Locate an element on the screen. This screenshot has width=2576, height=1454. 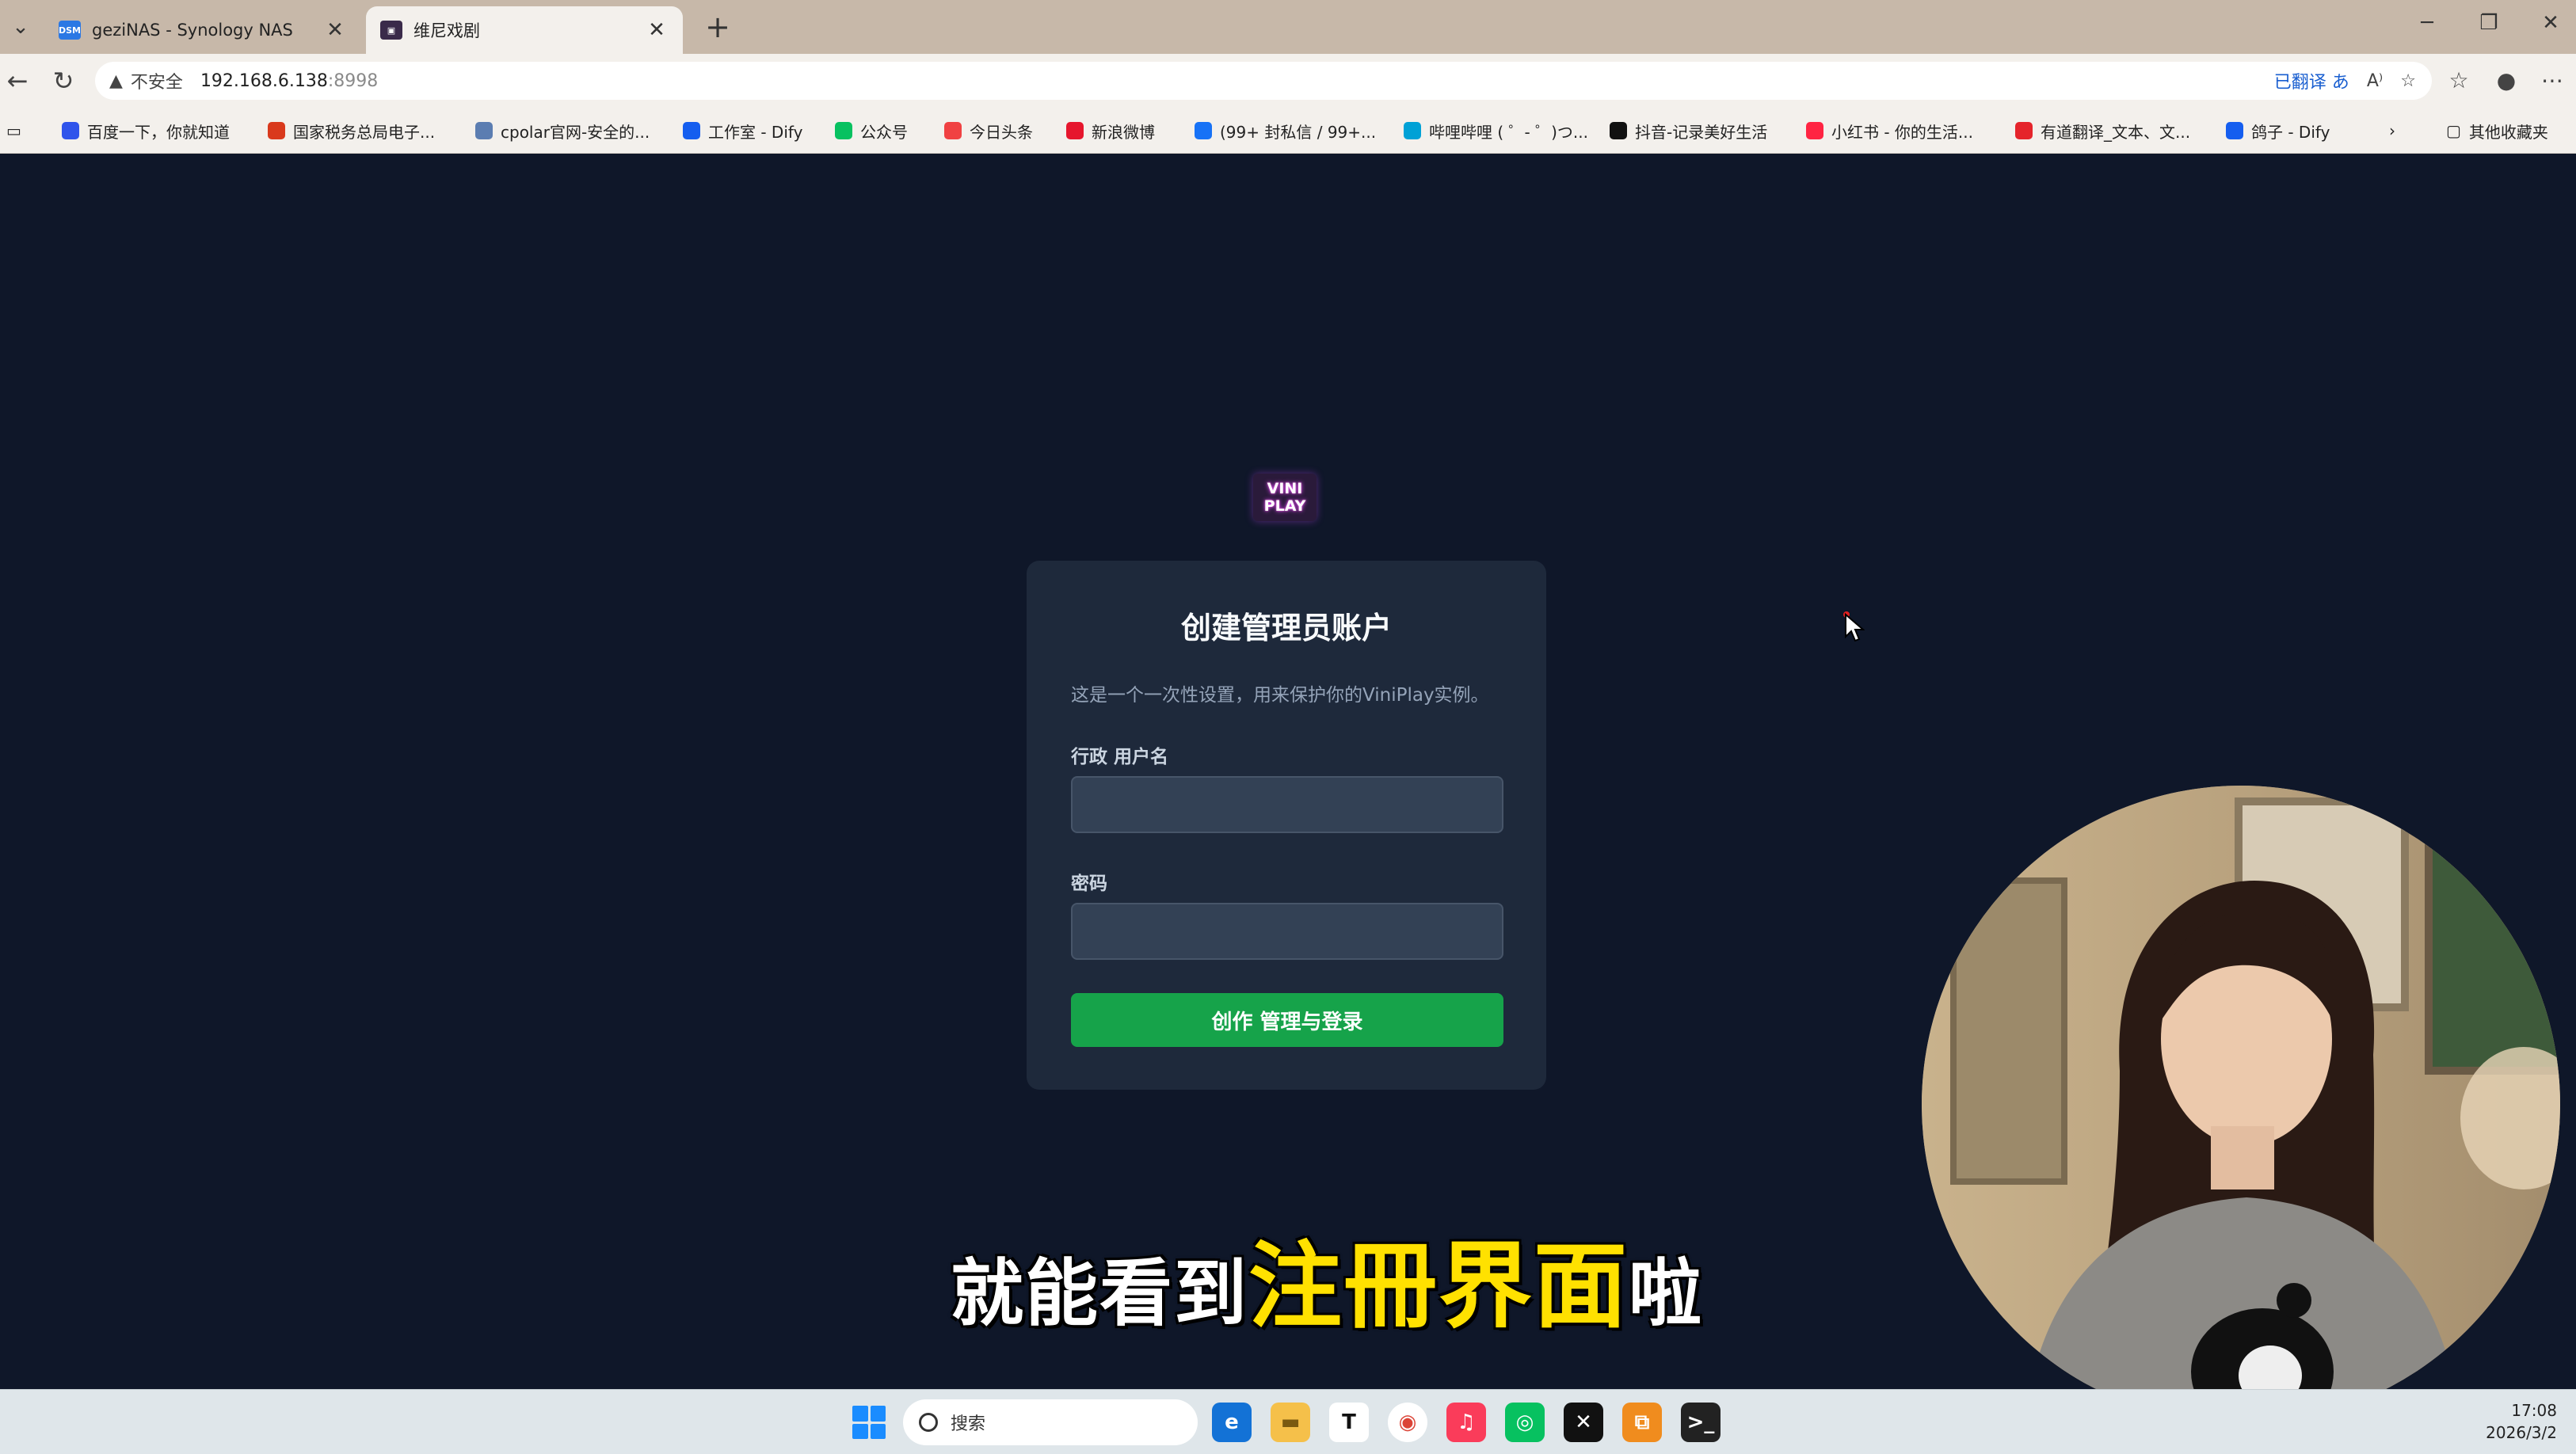
subtitle-highlight: 注冊界面 is located at coordinates (1438, 1286).